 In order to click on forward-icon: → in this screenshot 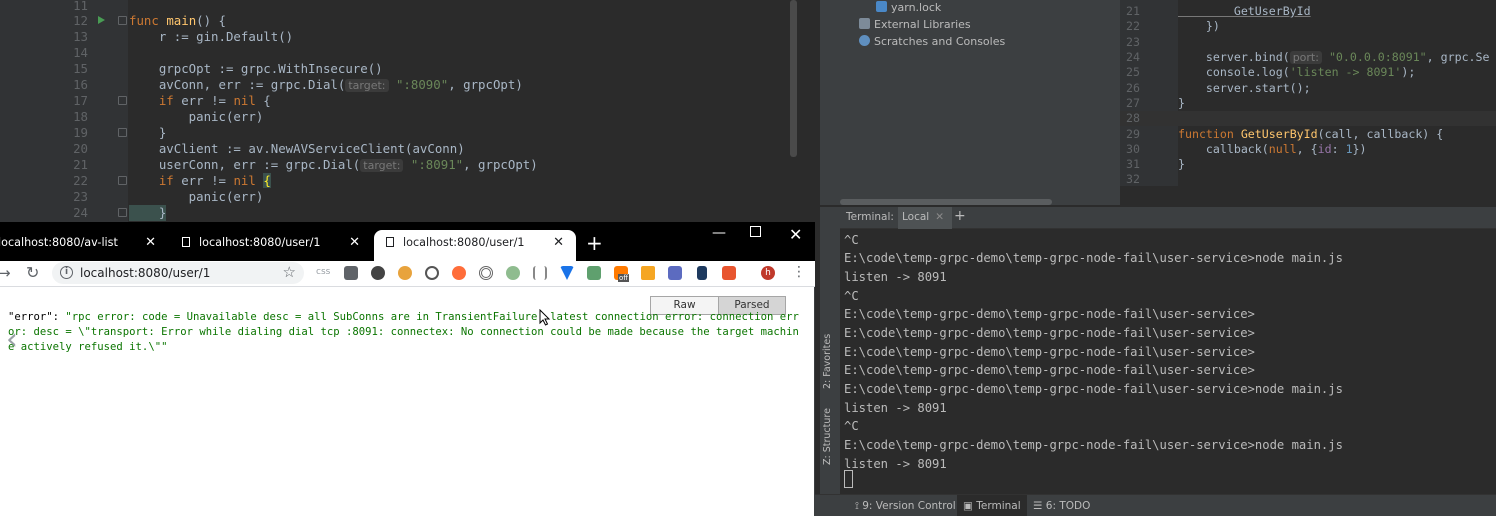, I will do `click(5, 273)`.